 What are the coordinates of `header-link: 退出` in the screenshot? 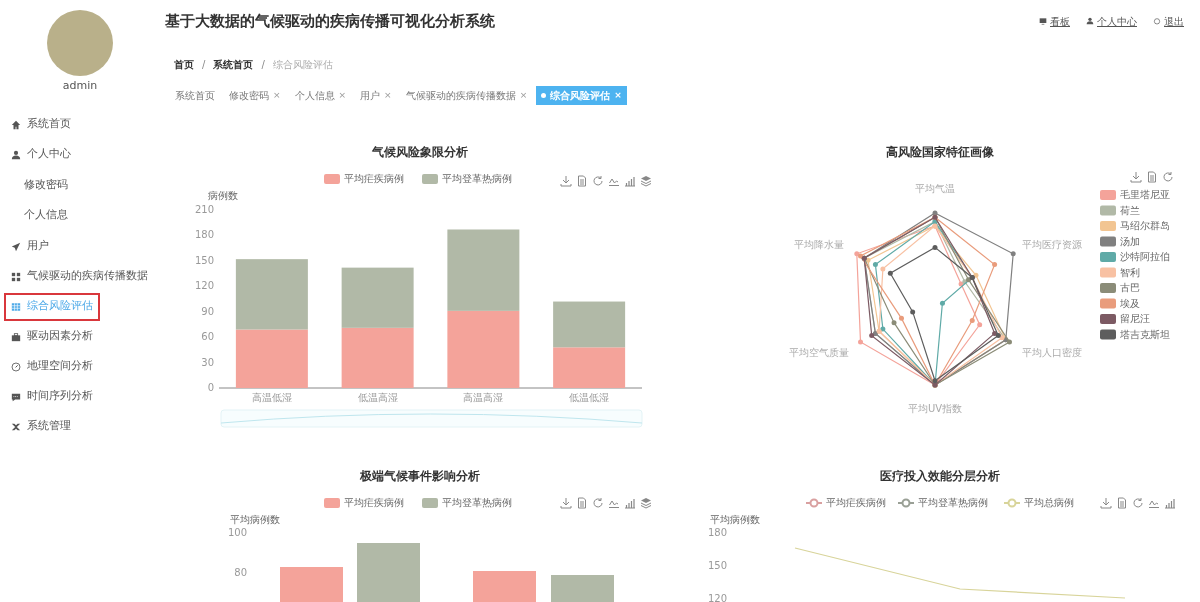 It's located at (1168, 21).